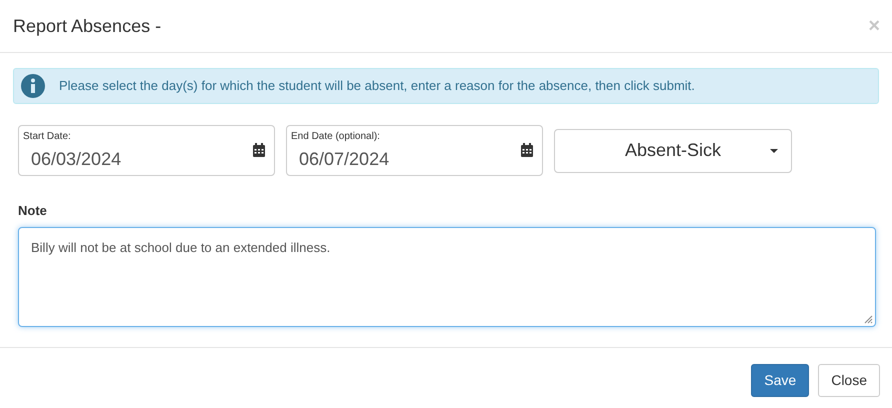 This screenshot has height=408, width=892. Describe the element at coordinates (344, 159) in the screenshot. I see `date-value: 06/07/2024` at that location.